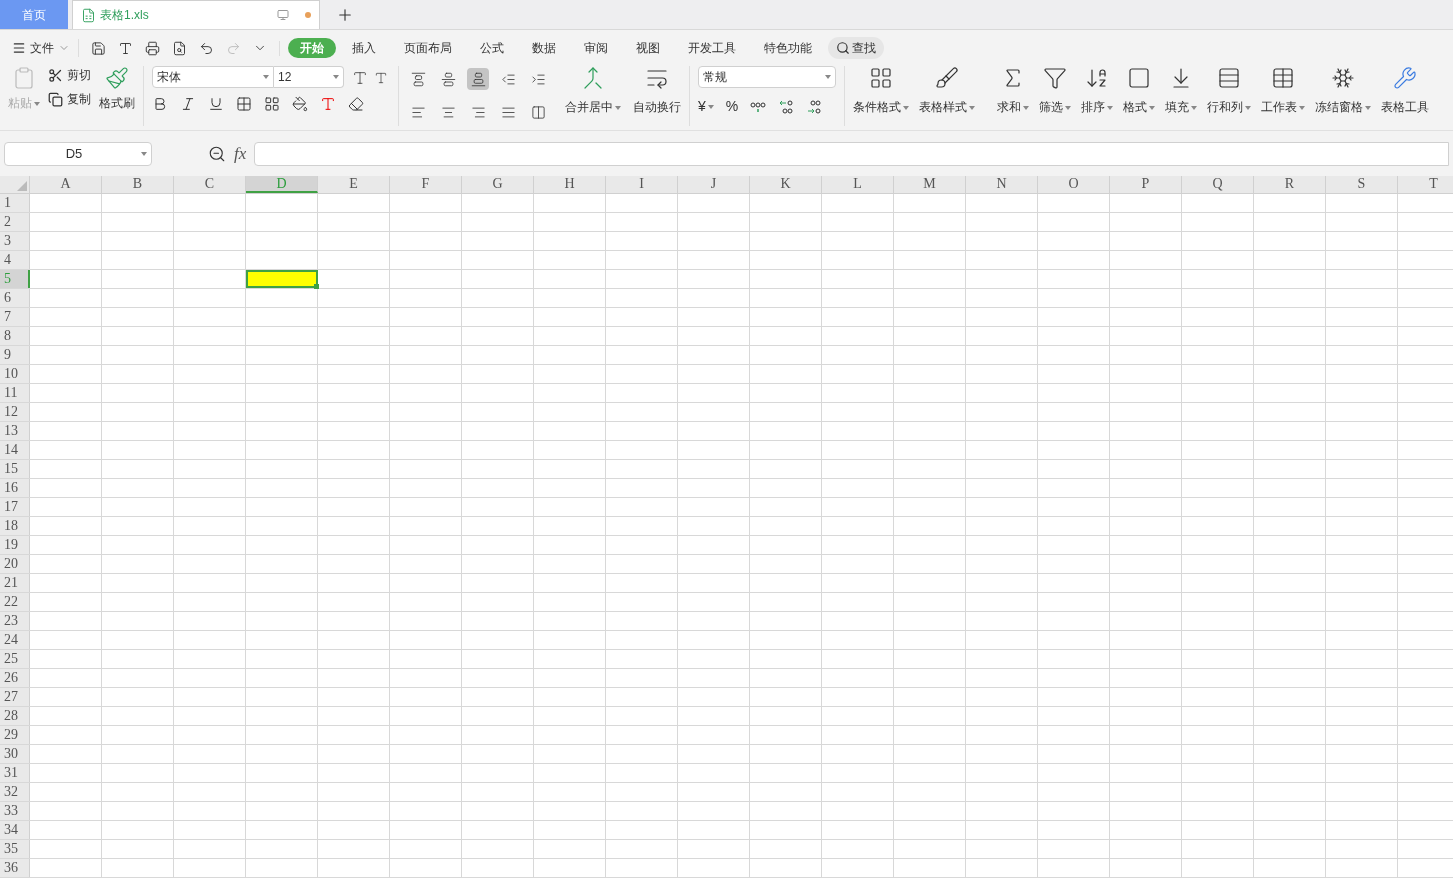  What do you see at coordinates (78, 153) in the screenshot?
I see `name-box: D5` at bounding box center [78, 153].